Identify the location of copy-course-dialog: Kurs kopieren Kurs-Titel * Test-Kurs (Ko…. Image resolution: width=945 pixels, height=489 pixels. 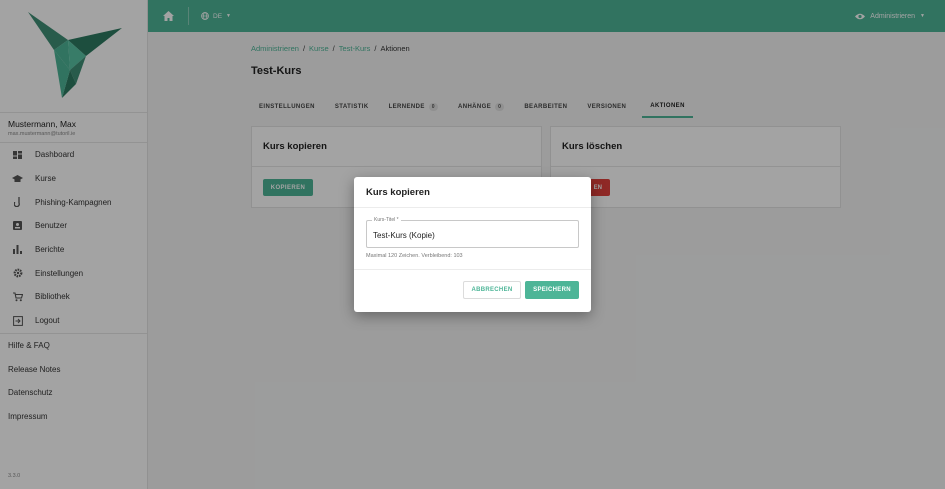
(472, 244).